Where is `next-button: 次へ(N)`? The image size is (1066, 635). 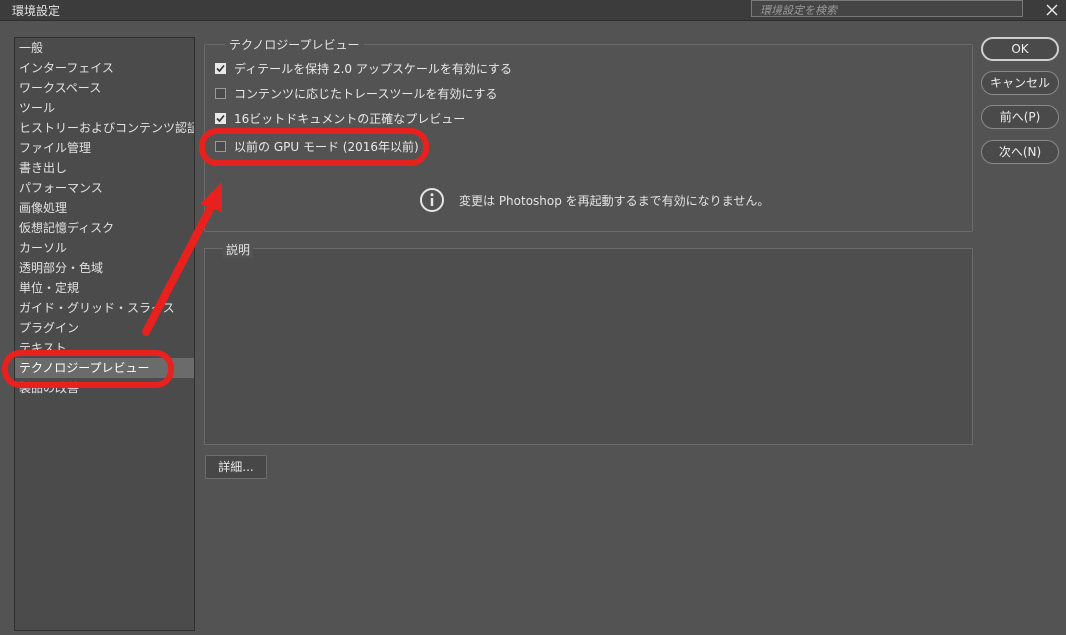
next-button: 次へ(N) is located at coordinates (1020, 152).